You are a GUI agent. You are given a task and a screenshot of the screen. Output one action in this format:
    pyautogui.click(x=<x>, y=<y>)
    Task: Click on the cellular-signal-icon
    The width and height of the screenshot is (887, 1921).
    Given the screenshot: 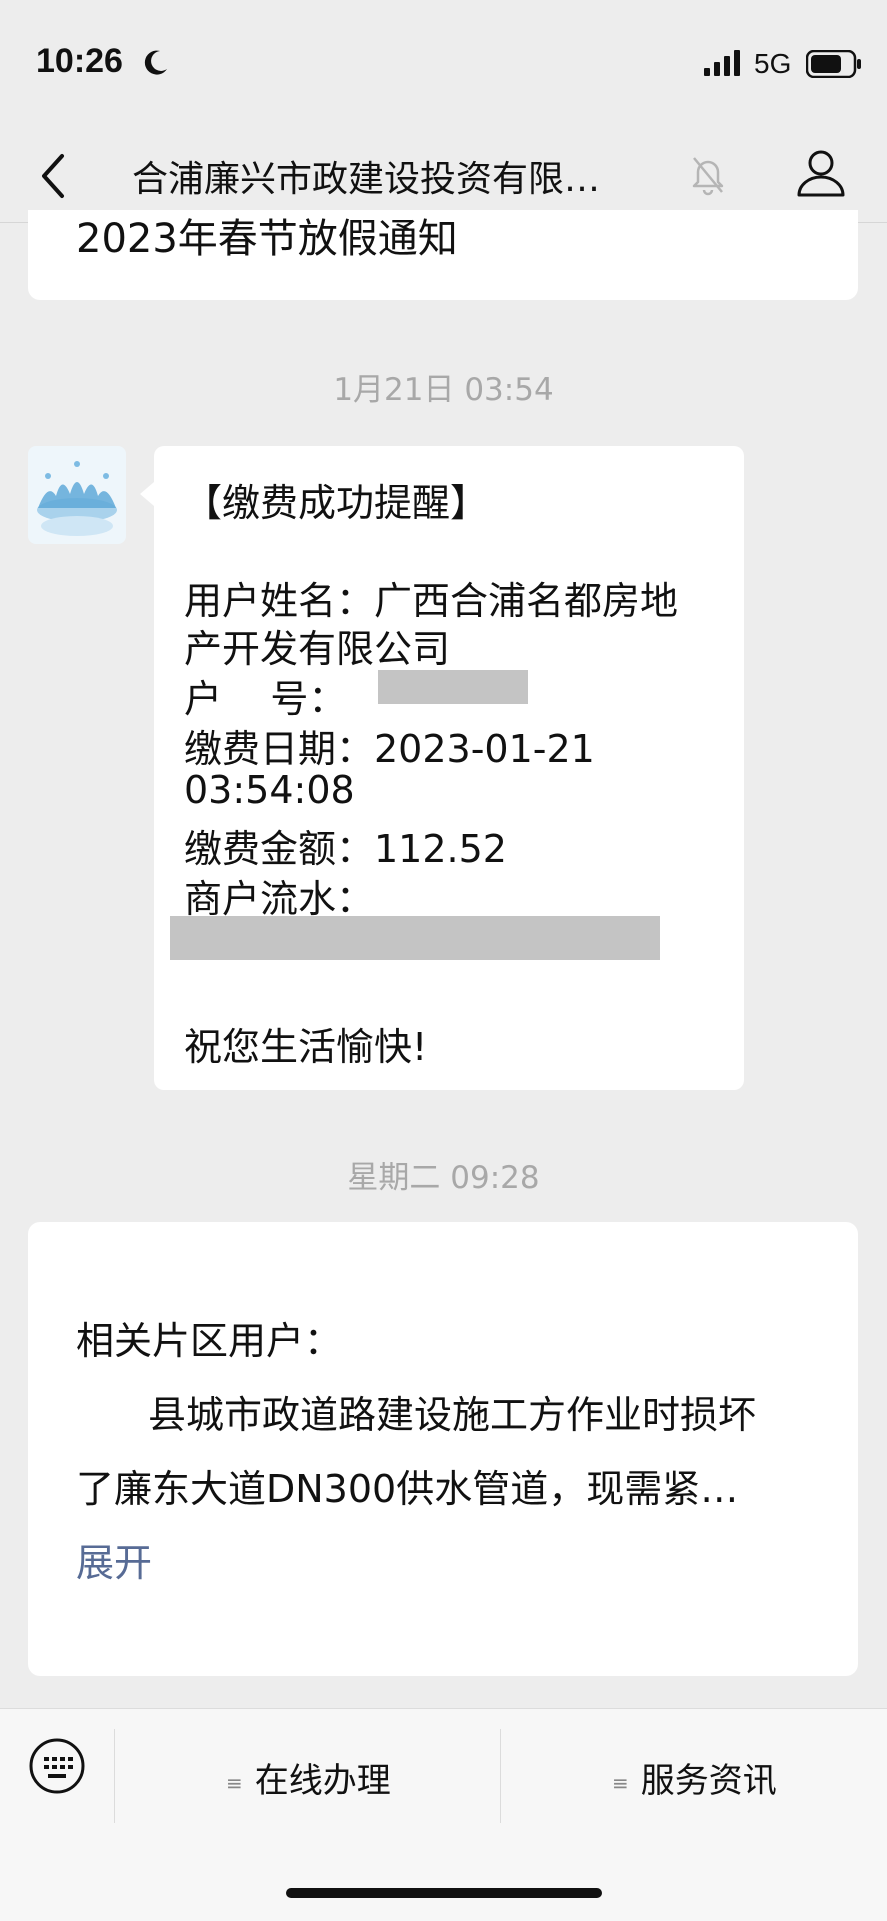 What is the action you would take?
    pyautogui.click(x=722, y=63)
    